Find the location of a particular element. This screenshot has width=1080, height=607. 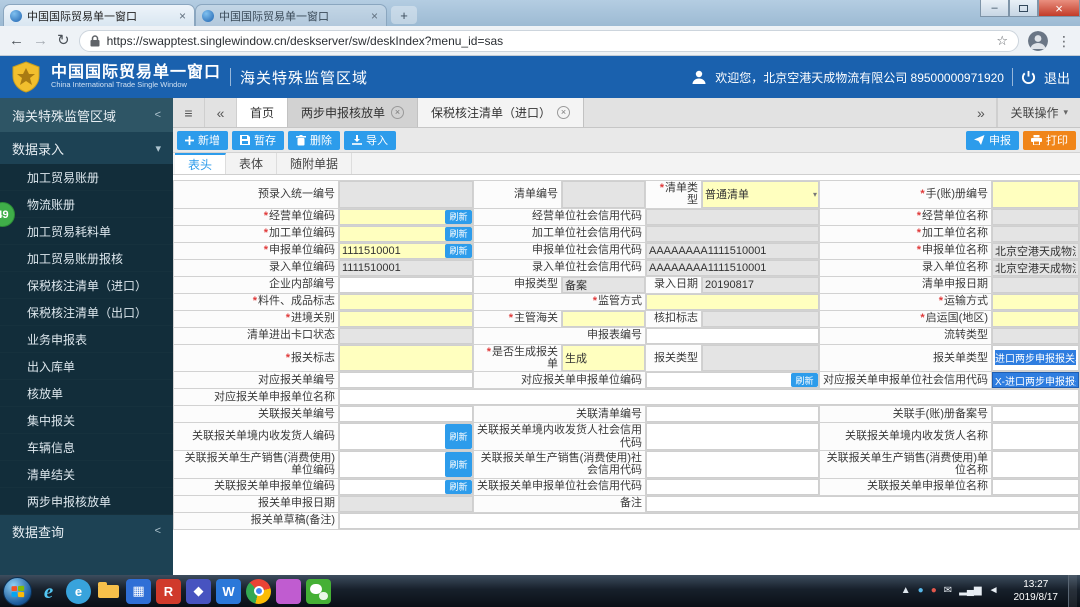

window-minimize-button: – is located at coordinates (994, 8).